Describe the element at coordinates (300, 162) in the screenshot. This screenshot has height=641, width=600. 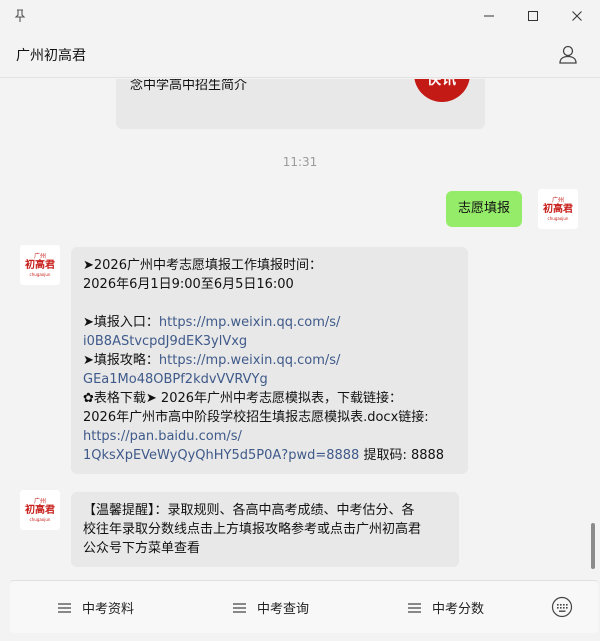
I see `timestamp: 11:31` at that location.